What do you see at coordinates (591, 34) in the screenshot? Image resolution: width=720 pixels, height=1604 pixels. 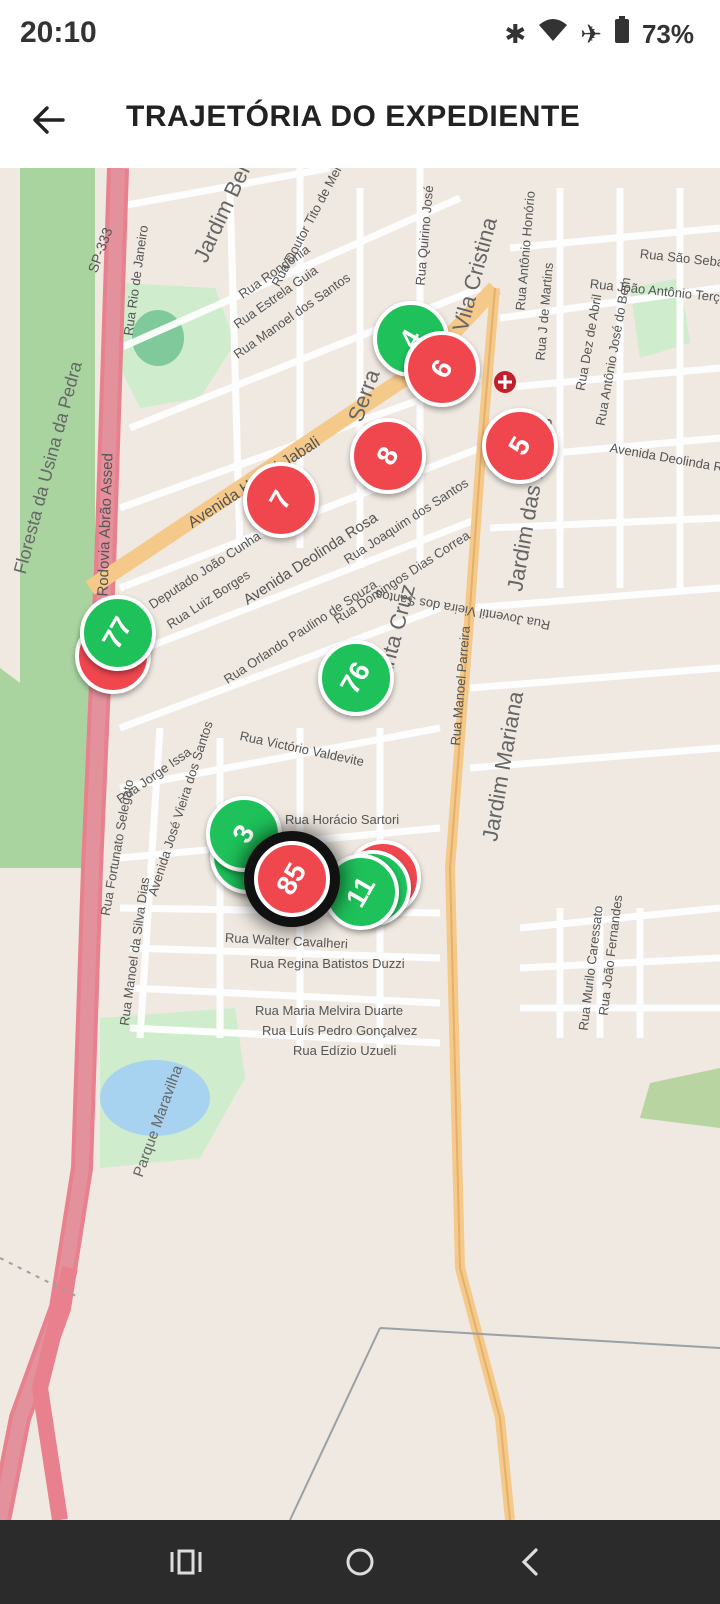 I see `airplane-icon: ✈` at bounding box center [591, 34].